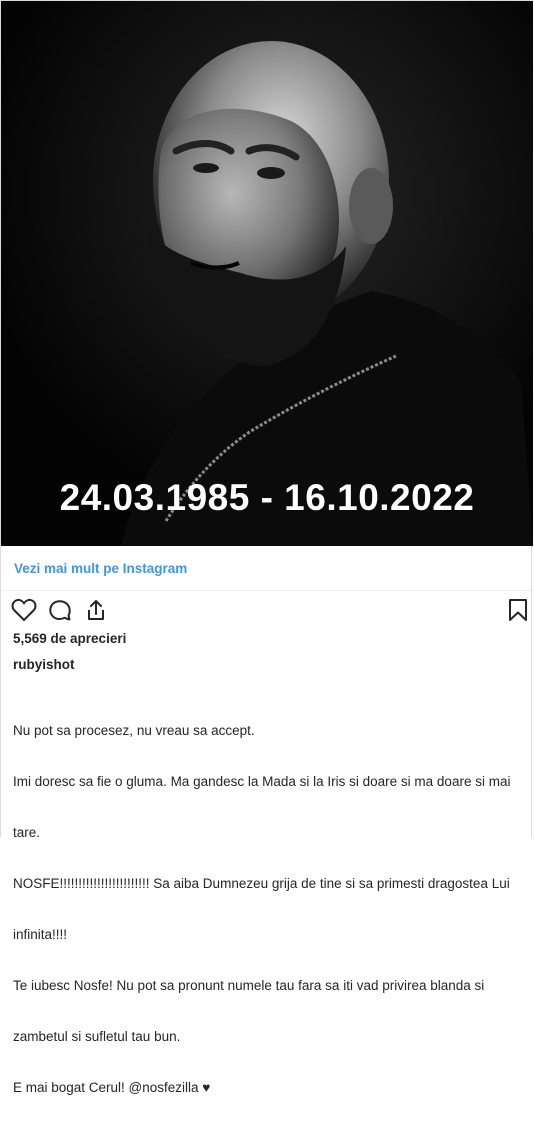 The width and height of the screenshot is (534, 1130). What do you see at coordinates (60, 610) in the screenshot?
I see `comment-icon` at bounding box center [60, 610].